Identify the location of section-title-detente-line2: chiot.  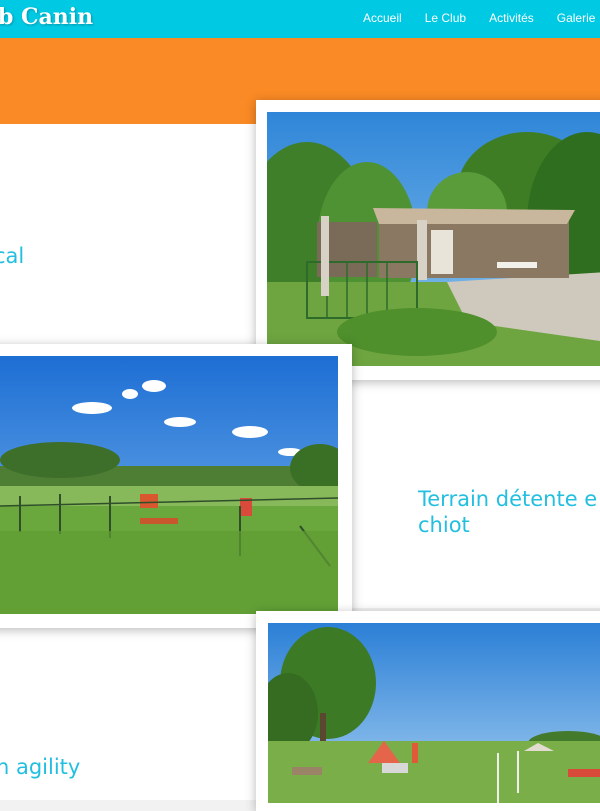
(444, 525).